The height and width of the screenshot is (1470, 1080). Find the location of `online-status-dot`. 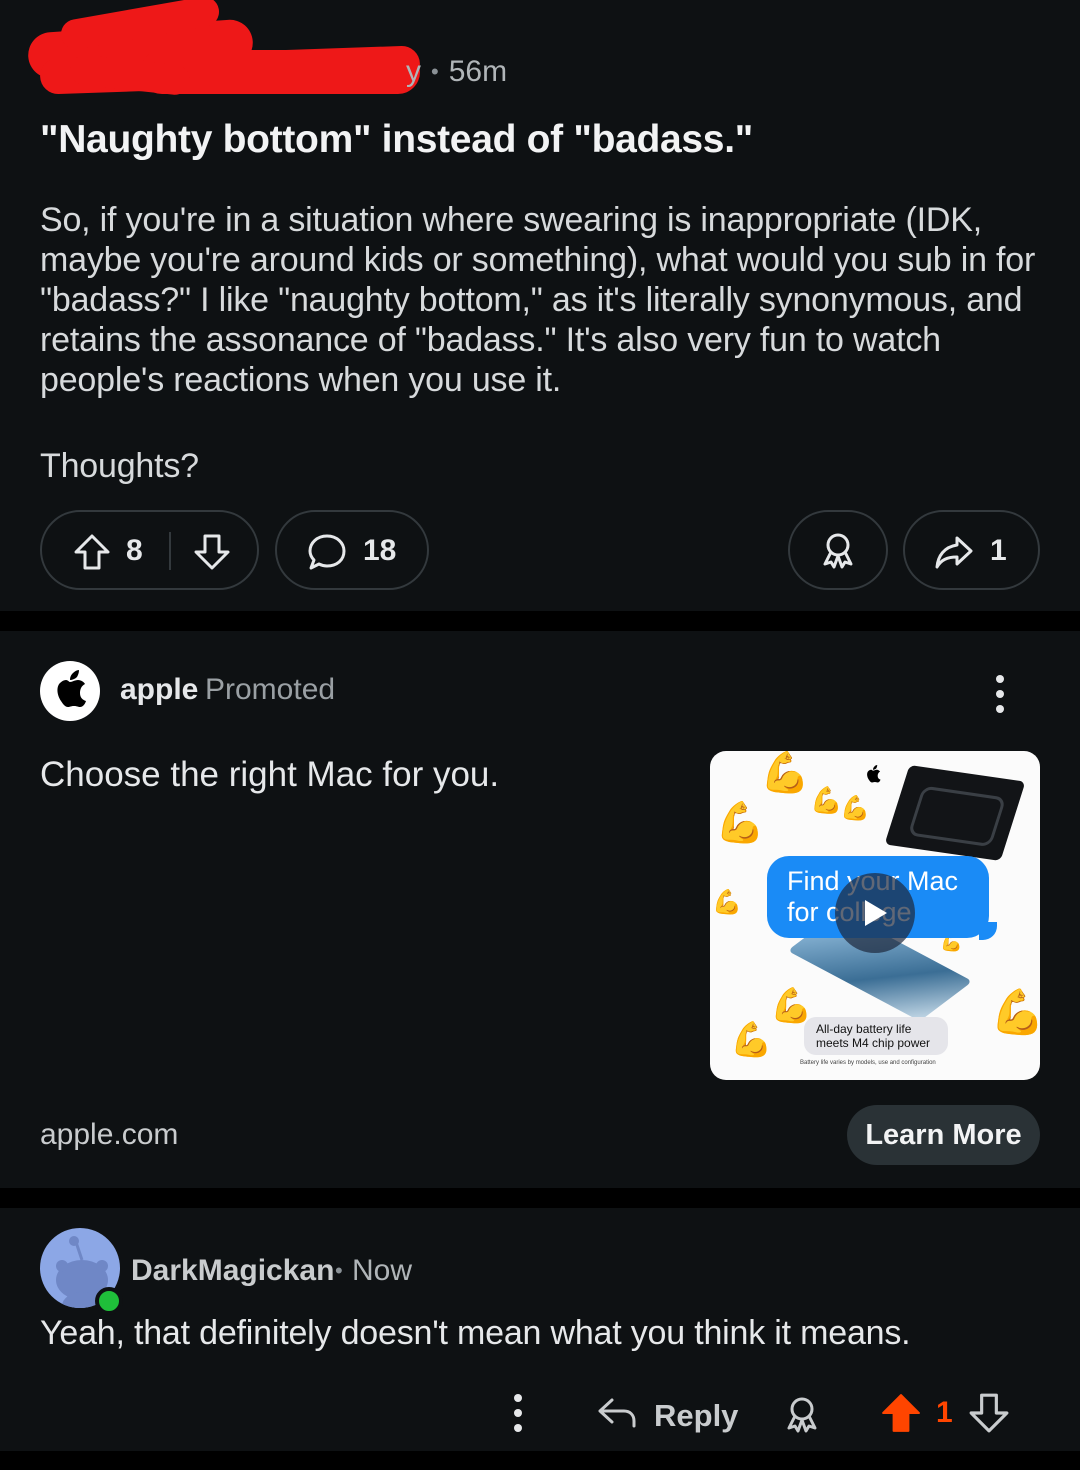

online-status-dot is located at coordinates (109, 1301).